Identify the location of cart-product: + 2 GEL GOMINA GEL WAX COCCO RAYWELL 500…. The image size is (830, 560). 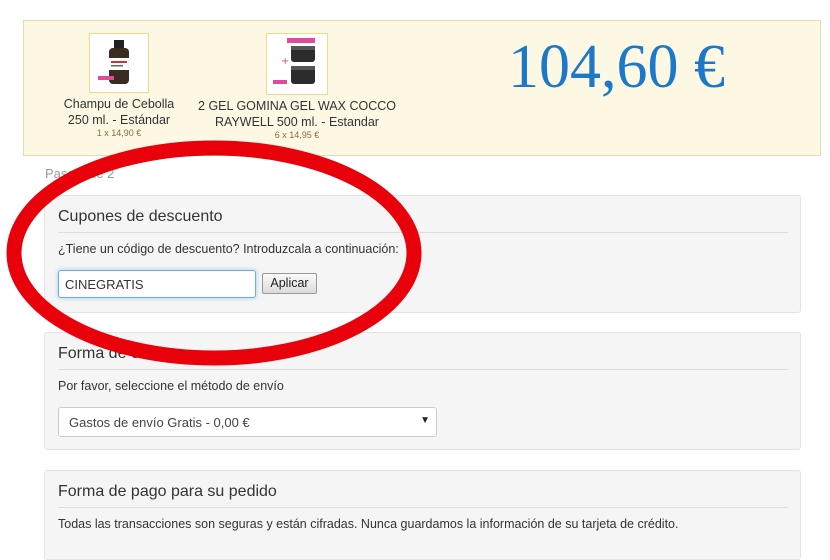
(297, 87).